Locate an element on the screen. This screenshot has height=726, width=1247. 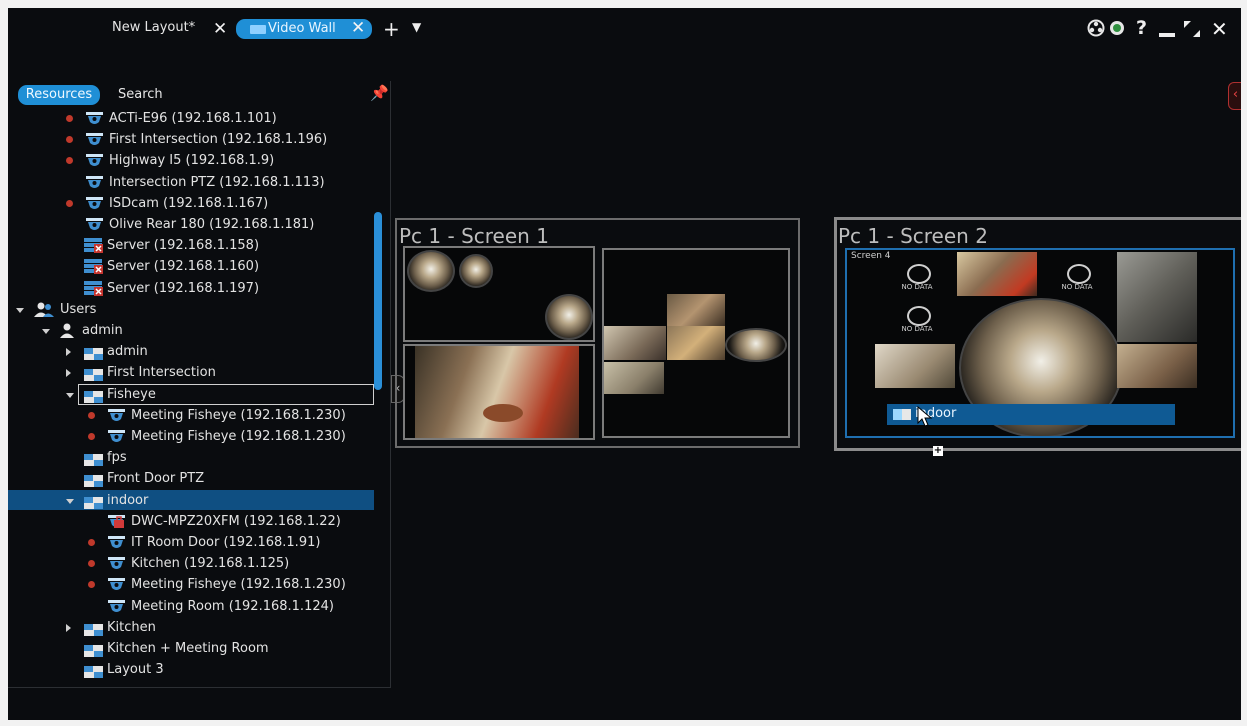
tree-item-label: Intersection PTZ (192.168.1.113) is located at coordinates (217, 182).